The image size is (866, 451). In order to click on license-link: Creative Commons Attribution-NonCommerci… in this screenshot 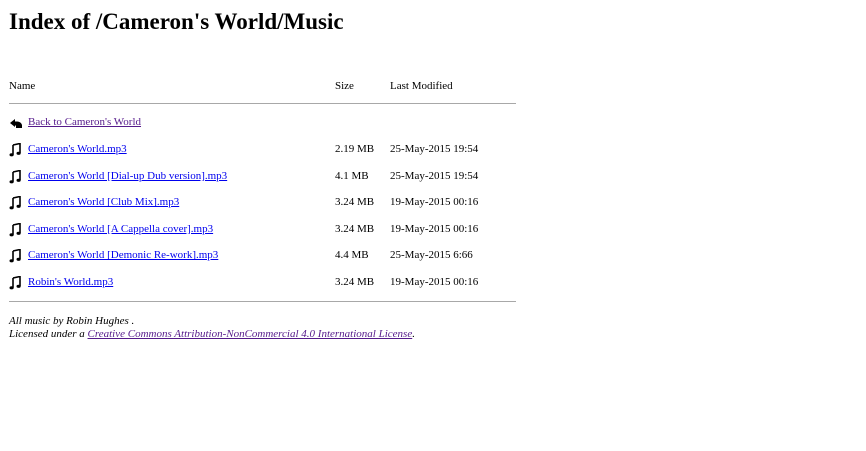, I will do `click(250, 334)`.